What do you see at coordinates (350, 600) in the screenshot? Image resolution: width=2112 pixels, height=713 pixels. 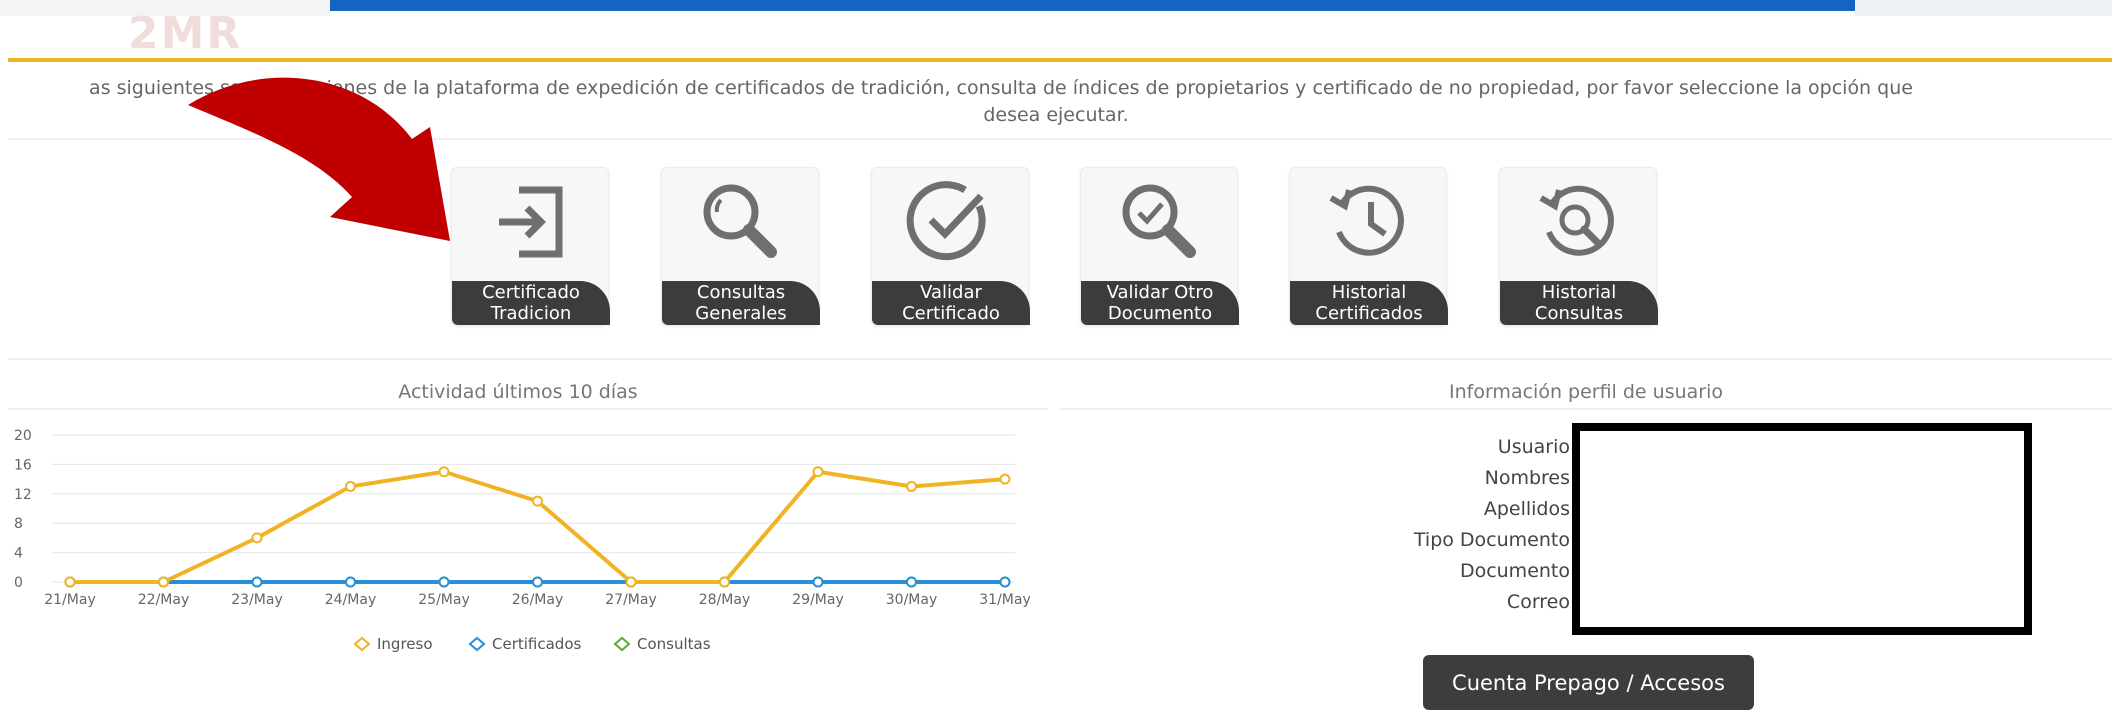 I see `x-tick-label: 24/May` at bounding box center [350, 600].